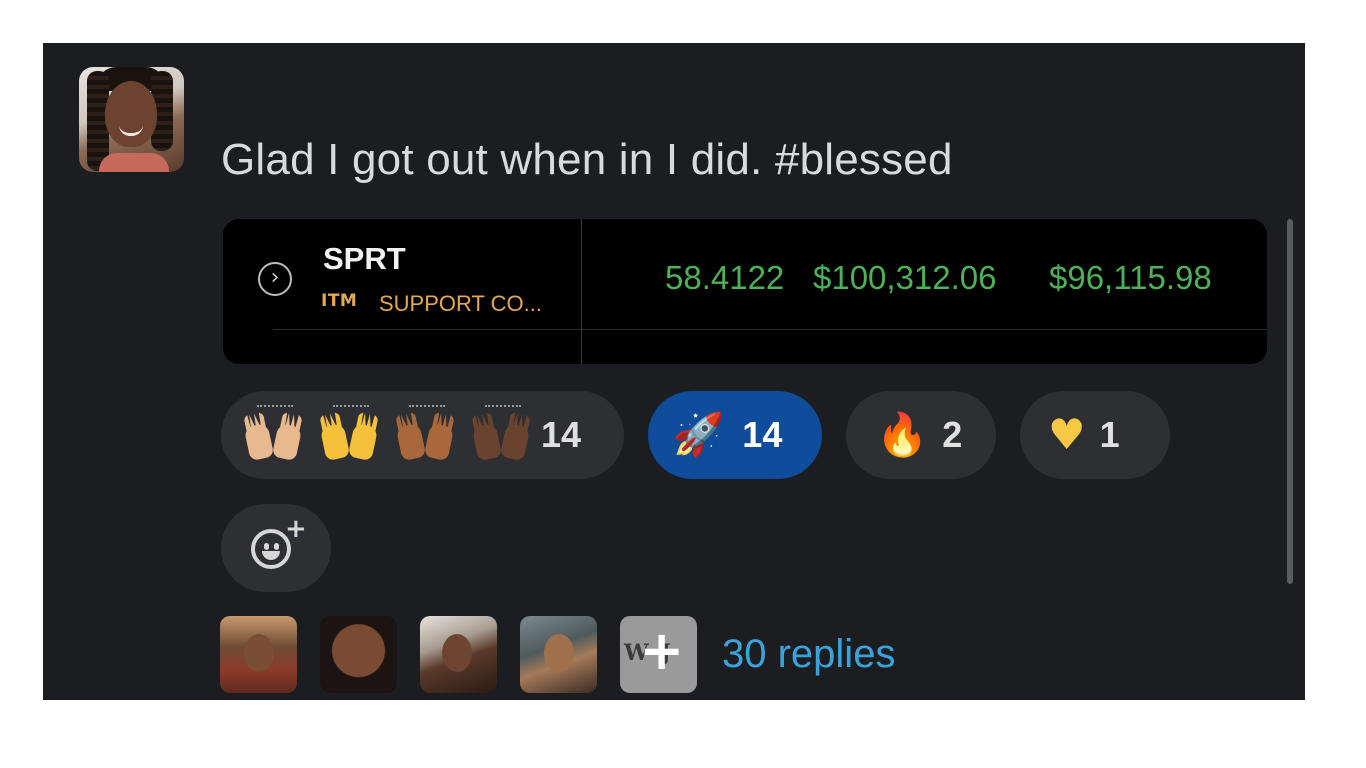  I want to click on stock-market-value: $100,312.06, so click(905, 277).